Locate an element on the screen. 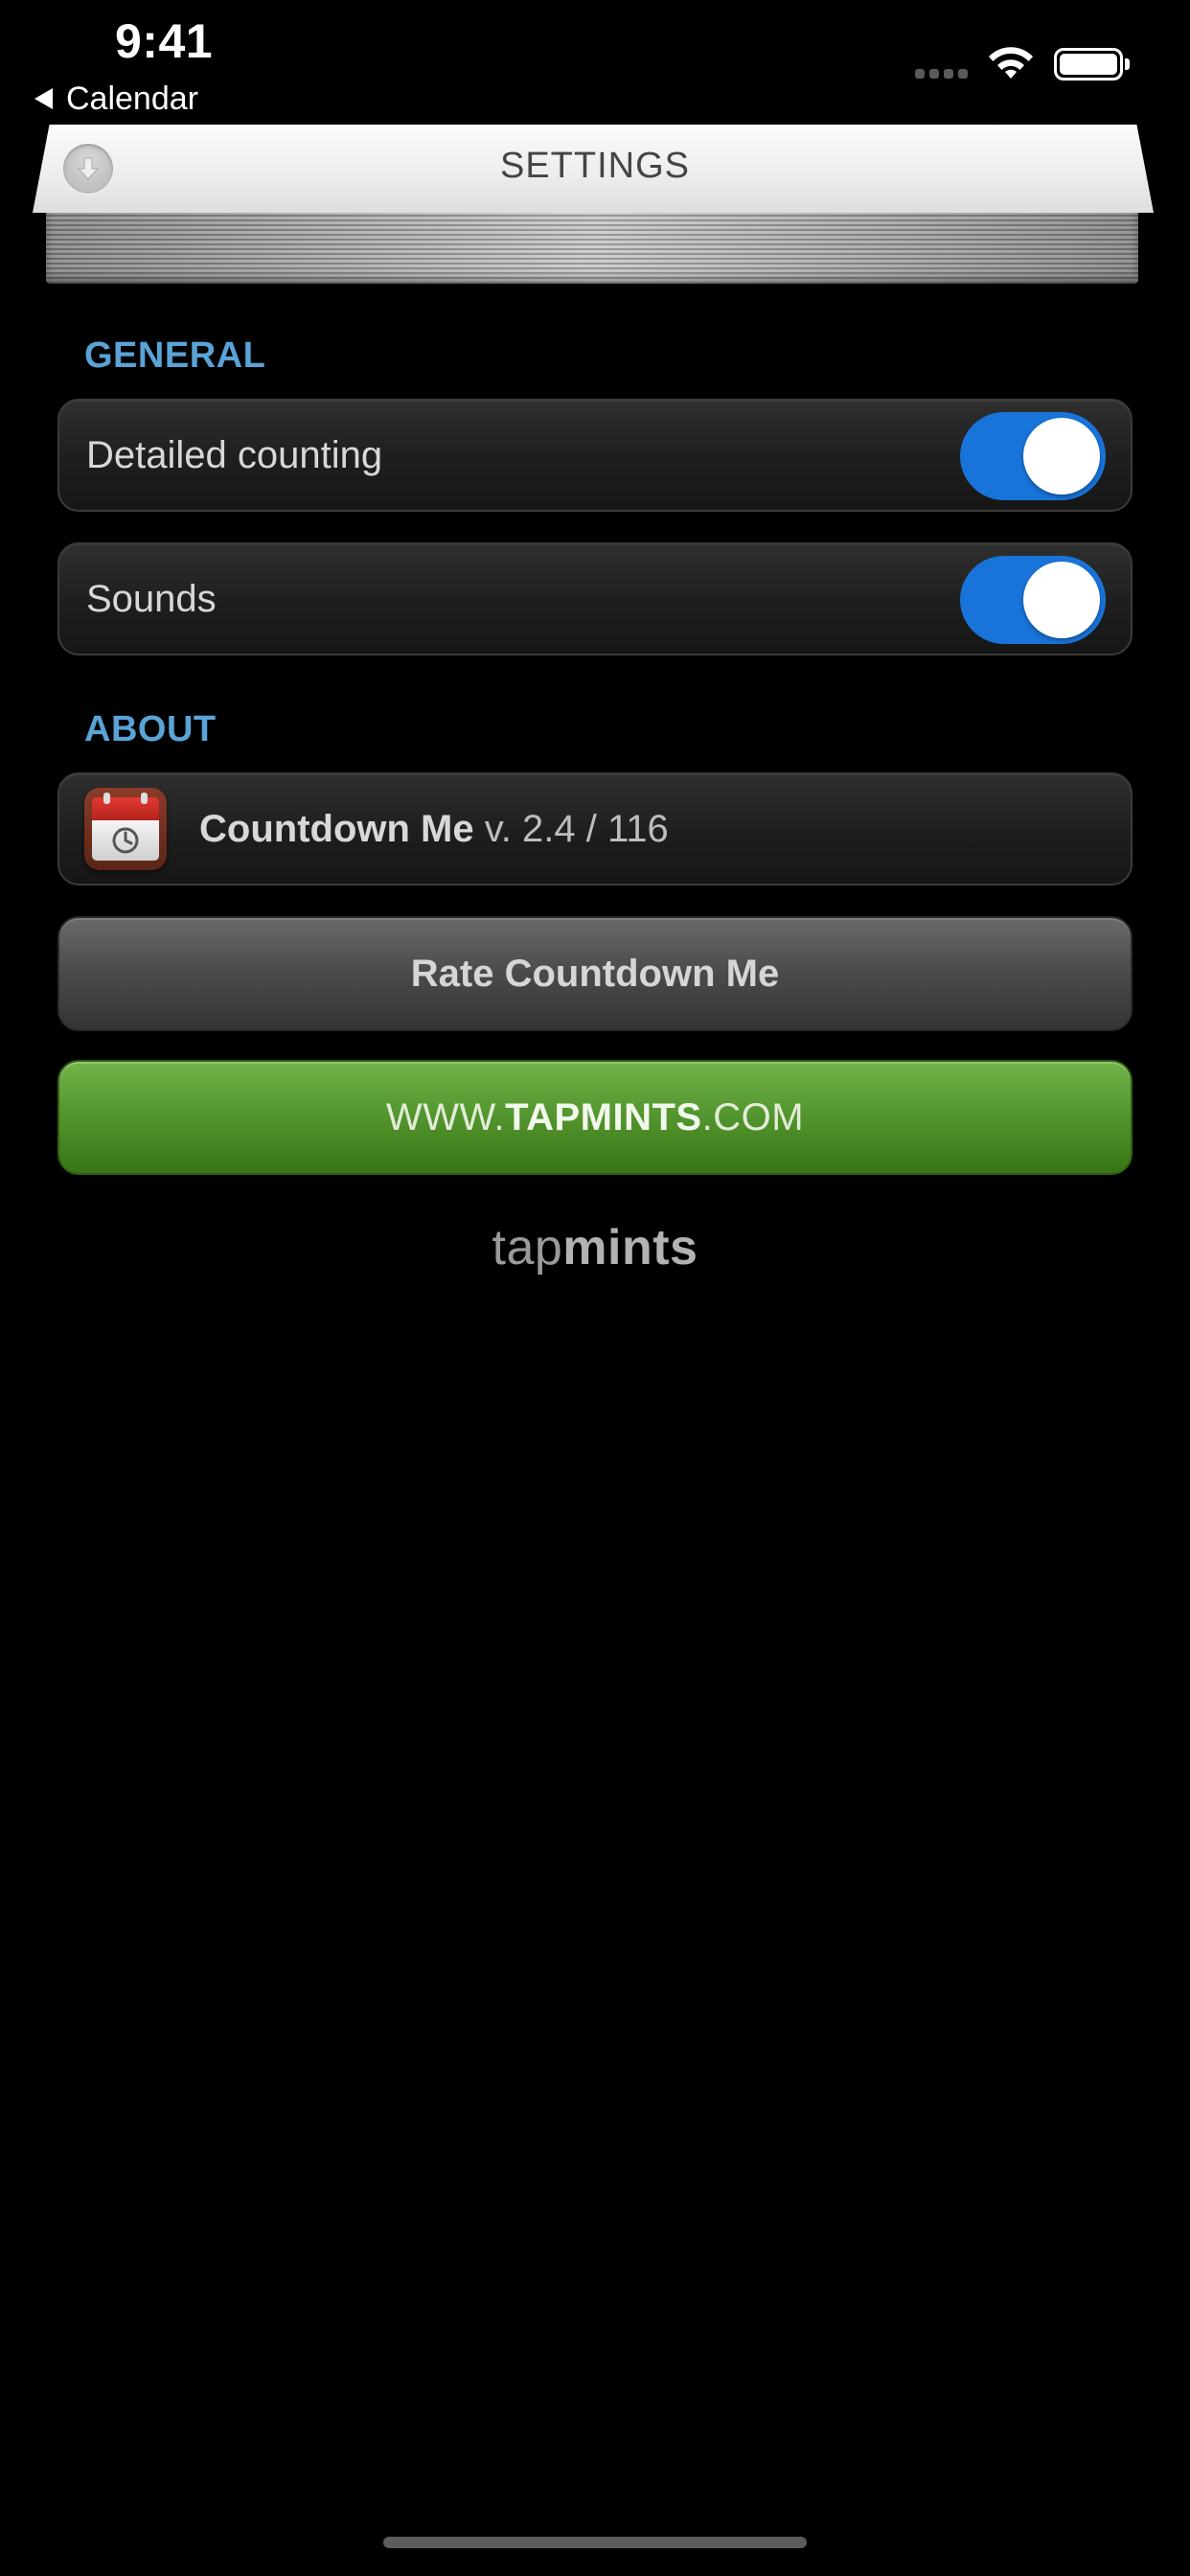  pad-stack is located at coordinates (592, 245).